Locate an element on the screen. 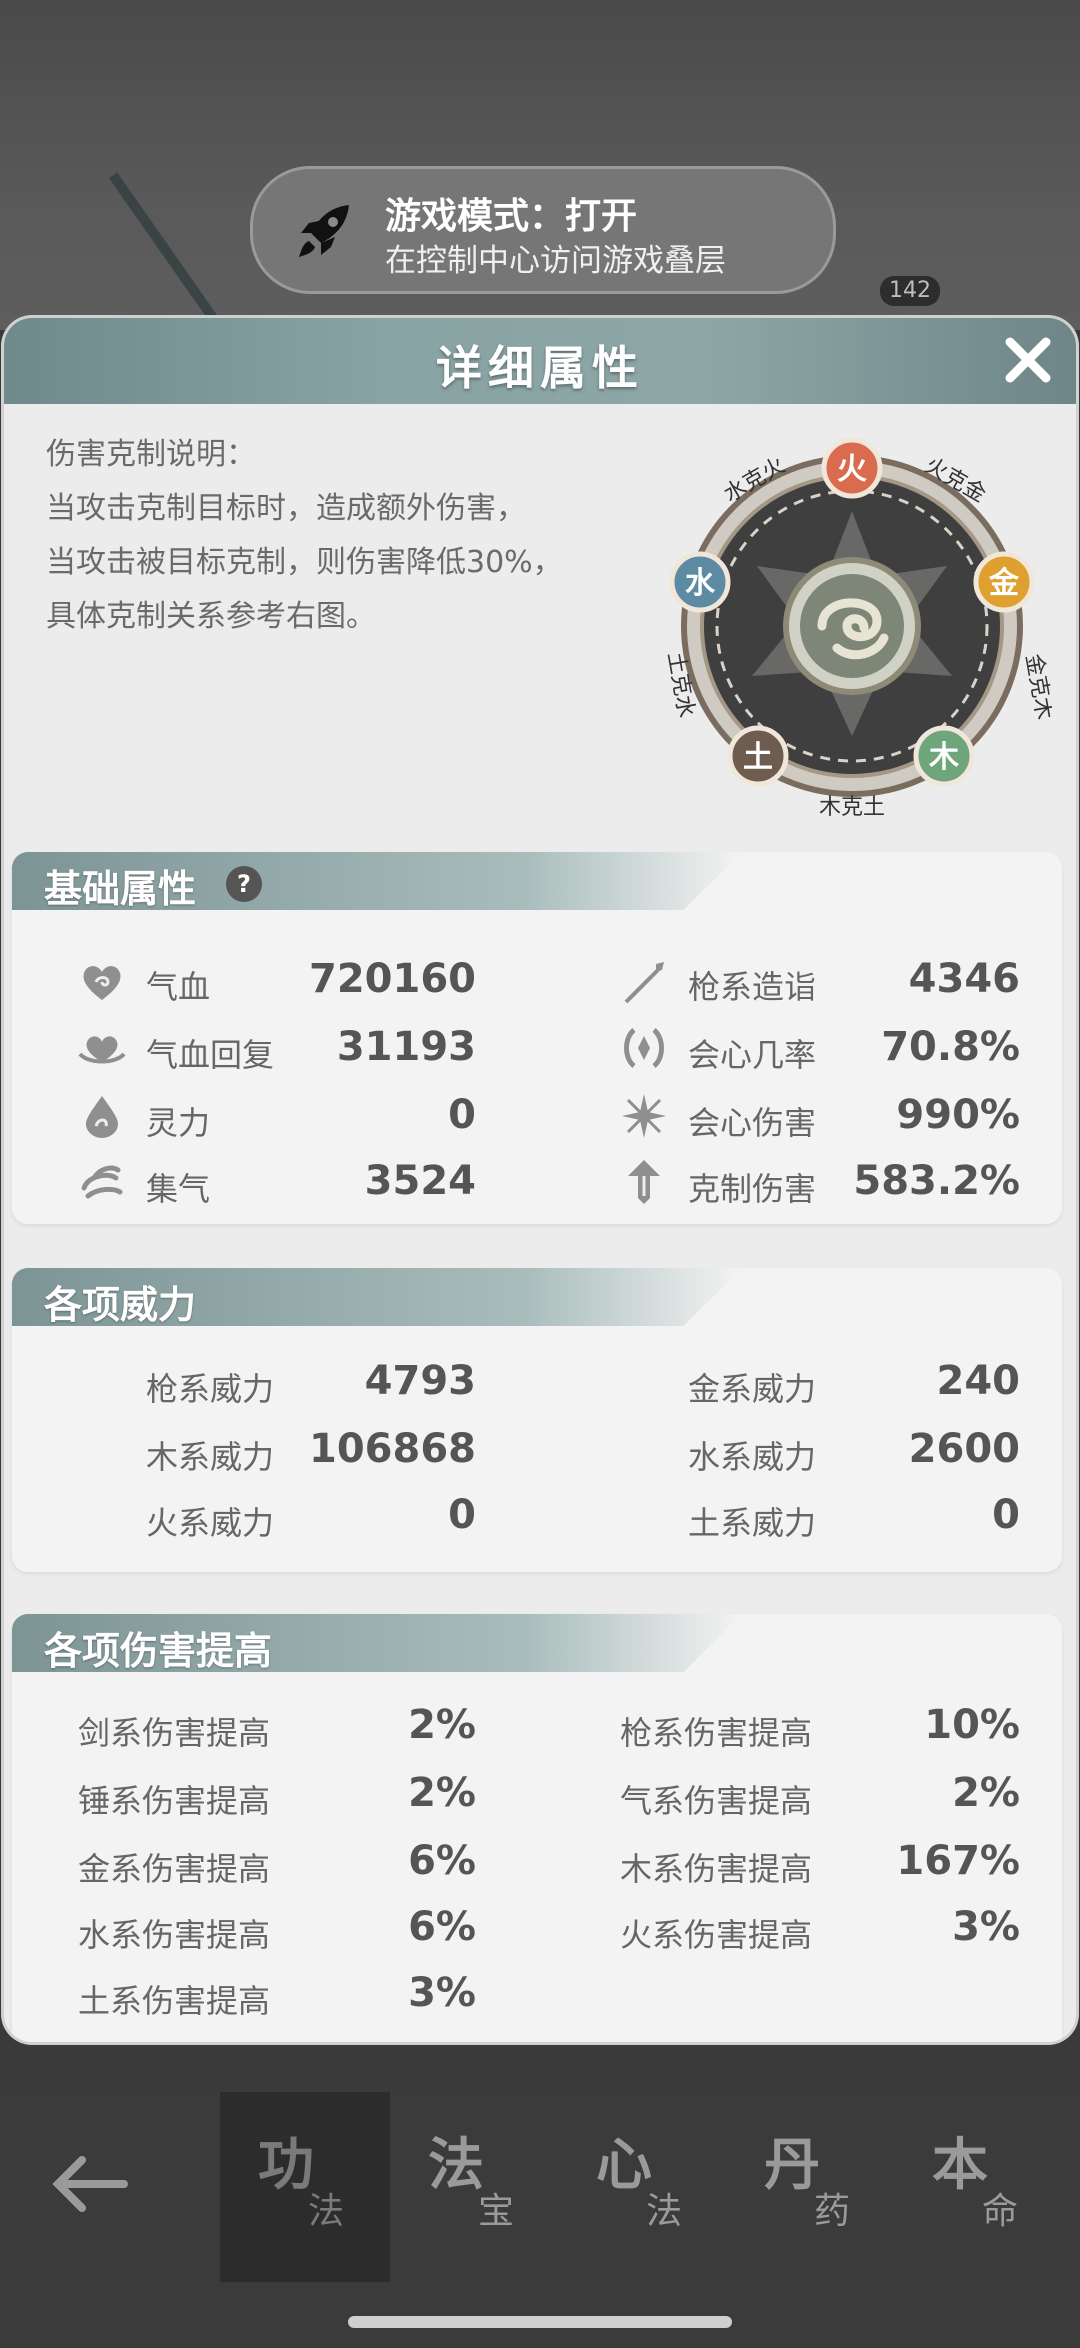 Image resolution: width=1080 pixels, height=2348 pixels. heart-icon is located at coordinates (102, 983).